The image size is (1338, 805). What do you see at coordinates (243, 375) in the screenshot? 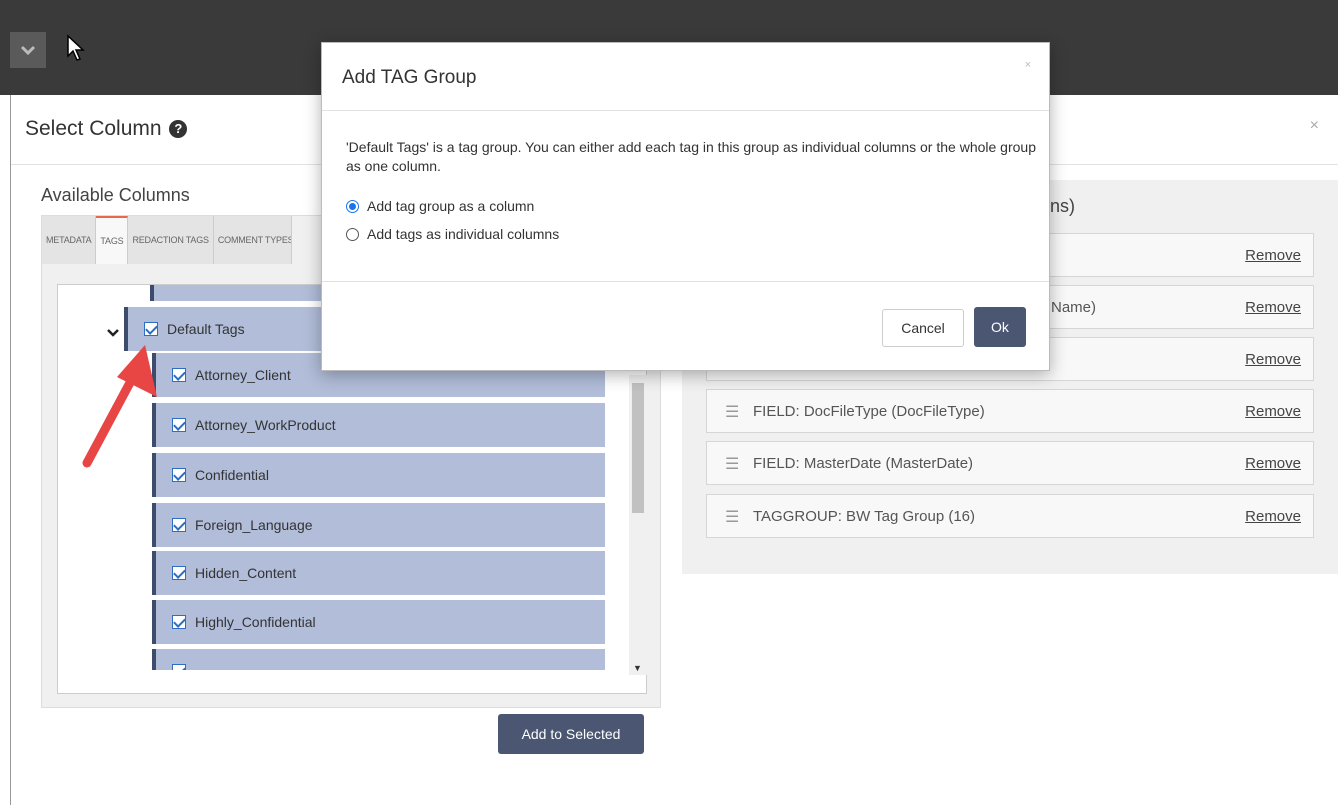
I see `tree-item-label: Attorney_Client` at bounding box center [243, 375].